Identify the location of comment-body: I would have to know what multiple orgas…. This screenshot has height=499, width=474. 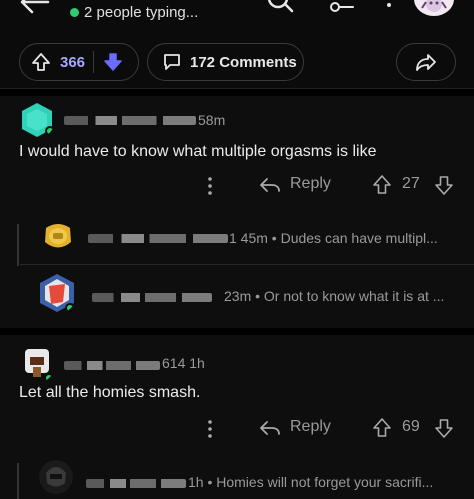
(198, 151).